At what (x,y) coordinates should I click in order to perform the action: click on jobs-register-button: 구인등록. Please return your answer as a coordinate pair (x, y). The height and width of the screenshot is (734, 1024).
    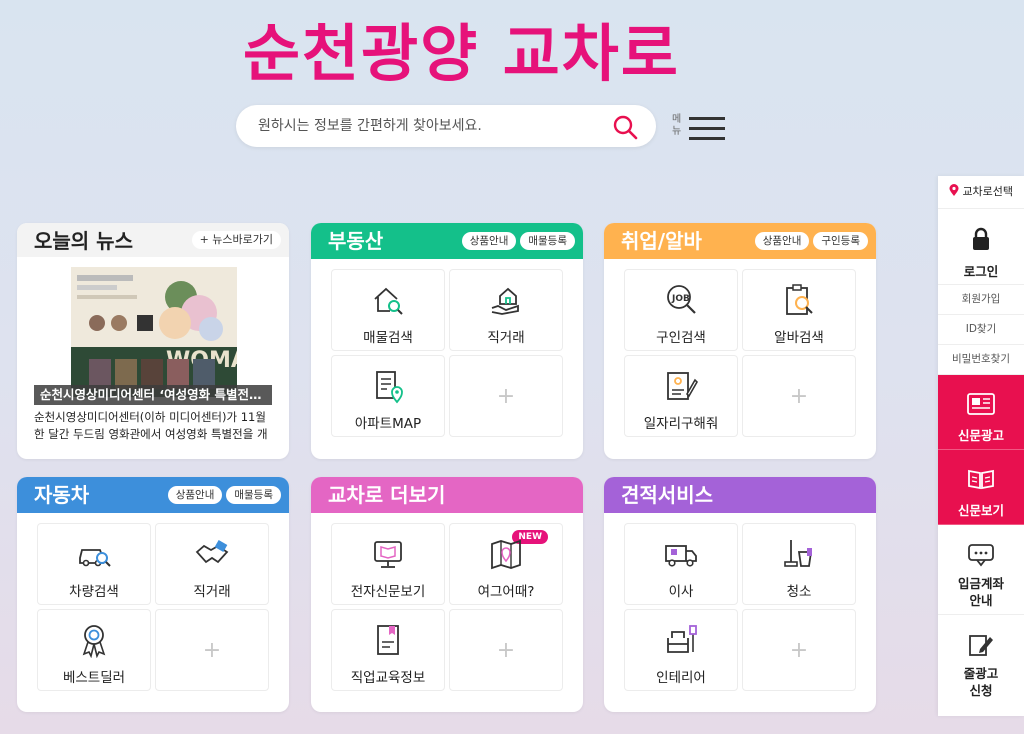
    Looking at the image, I should click on (840, 241).